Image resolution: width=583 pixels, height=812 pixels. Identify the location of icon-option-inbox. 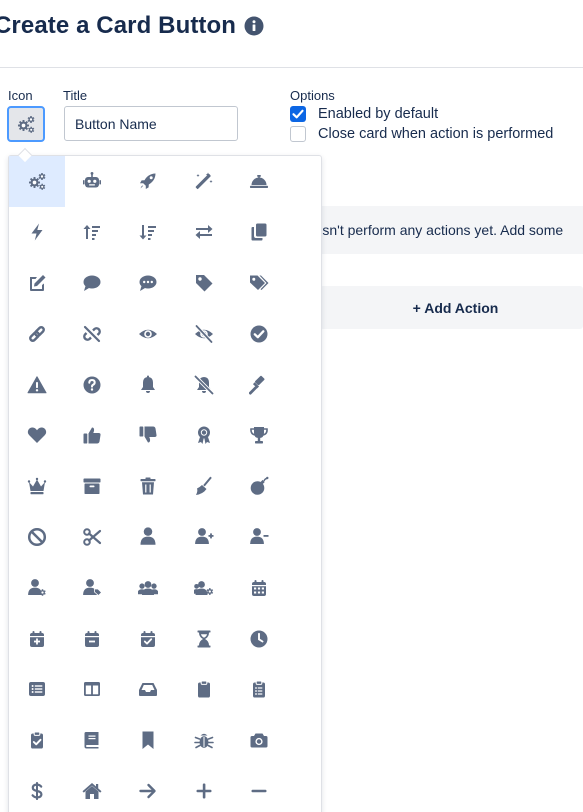
(148, 689).